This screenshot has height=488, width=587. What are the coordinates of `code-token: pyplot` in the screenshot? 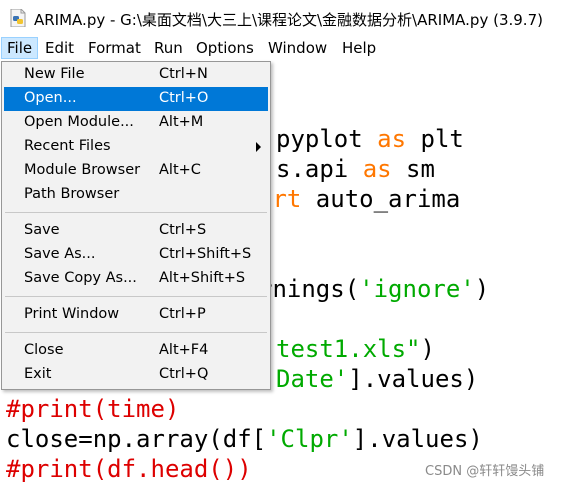 It's located at (327, 139).